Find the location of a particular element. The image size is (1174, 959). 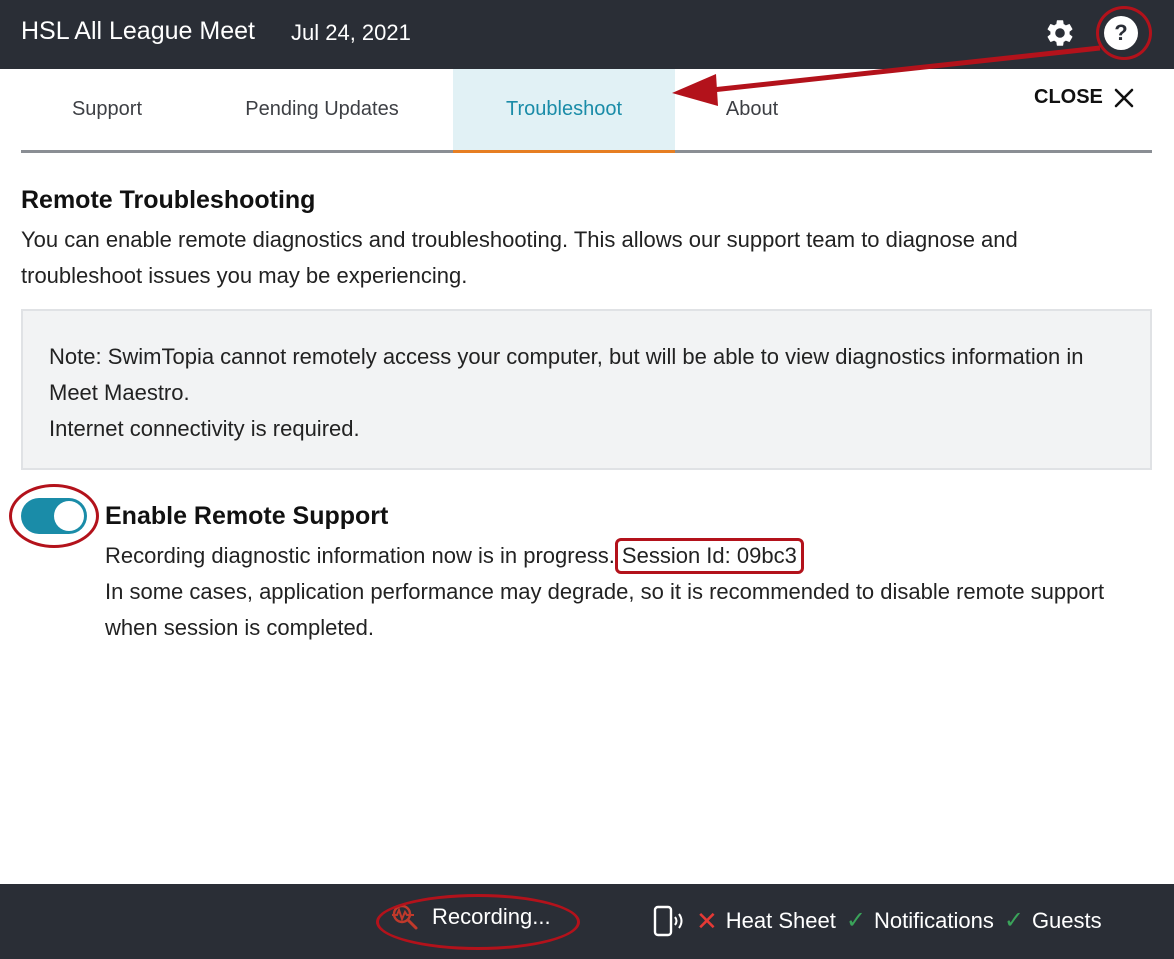

toggle-knob is located at coordinates (69, 516).